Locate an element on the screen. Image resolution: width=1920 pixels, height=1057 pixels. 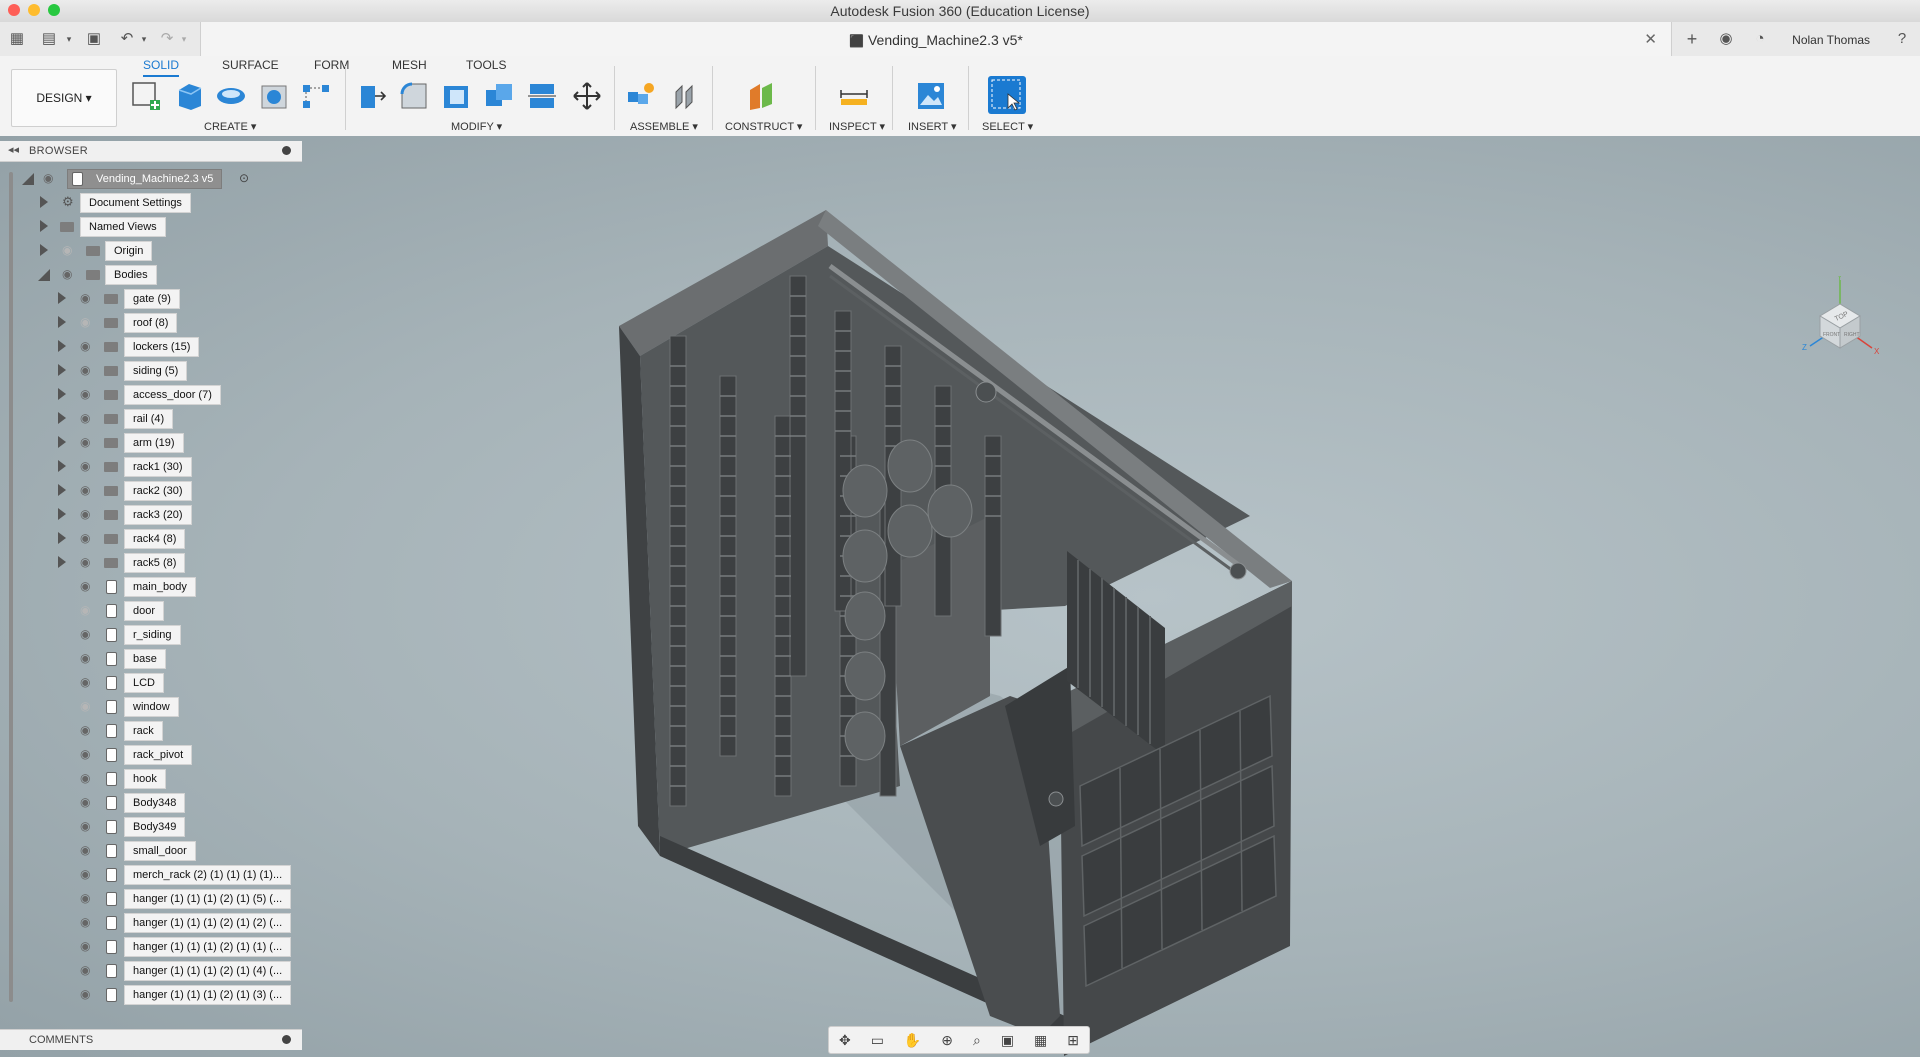
tree-label: rack_pivot is located at coordinates (158, 755).